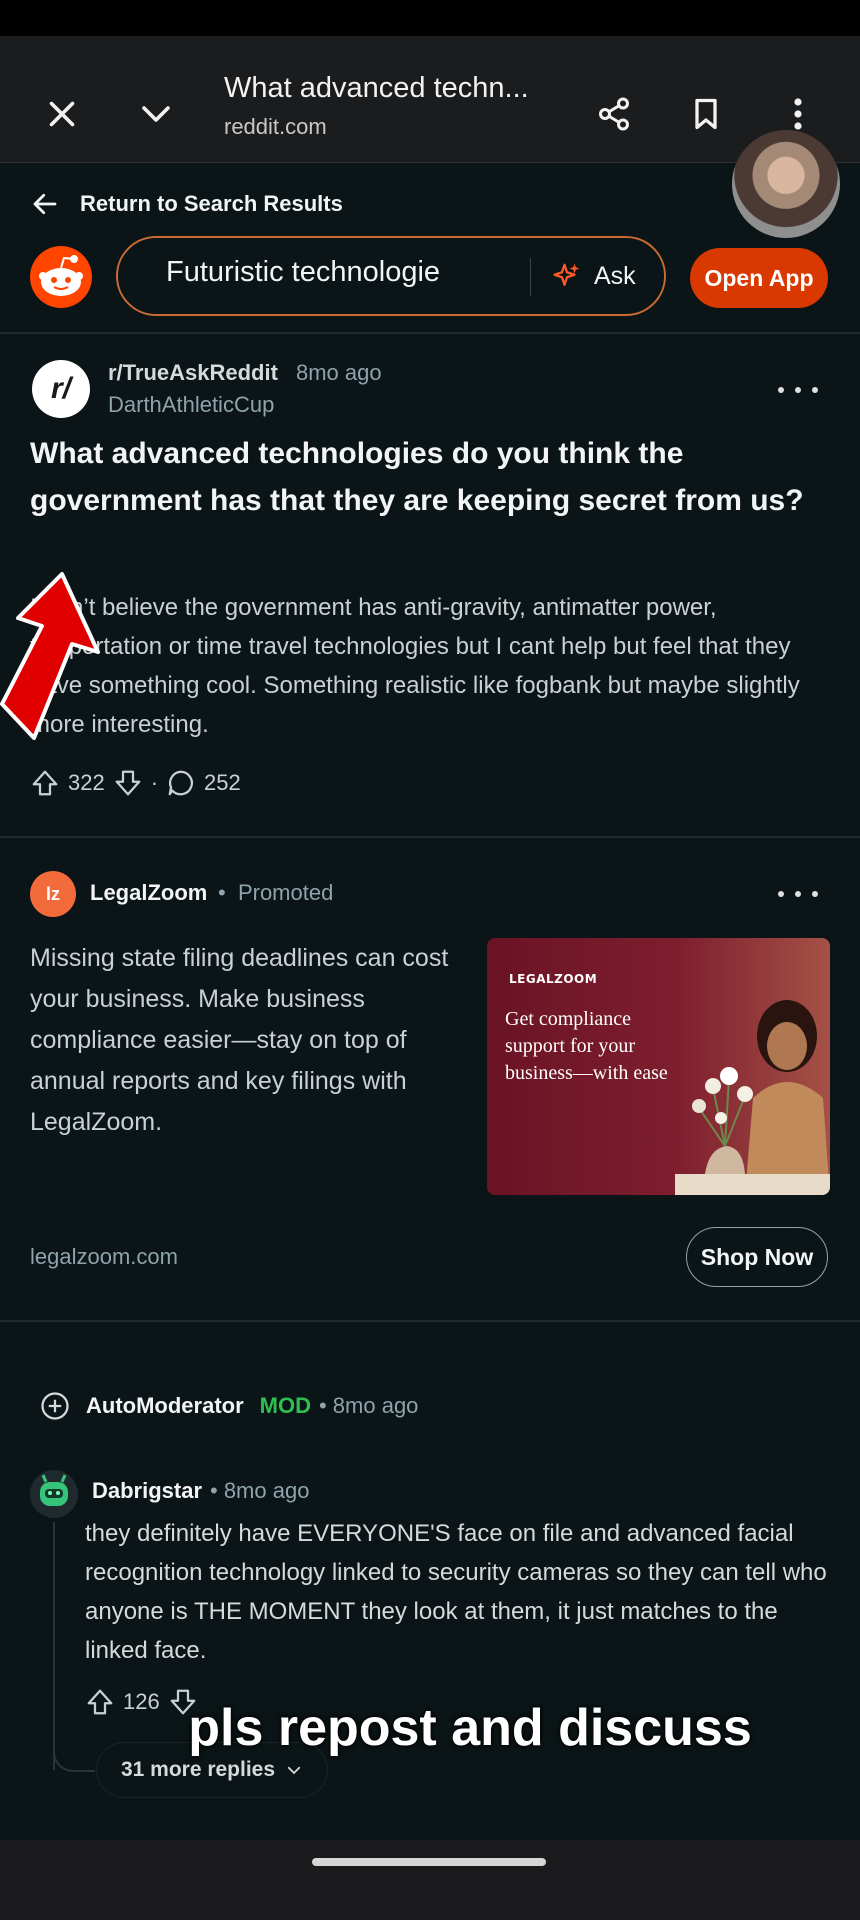 The width and height of the screenshot is (860, 1920). What do you see at coordinates (285, 892) in the screenshot?
I see `promoted-text: Promoted` at bounding box center [285, 892].